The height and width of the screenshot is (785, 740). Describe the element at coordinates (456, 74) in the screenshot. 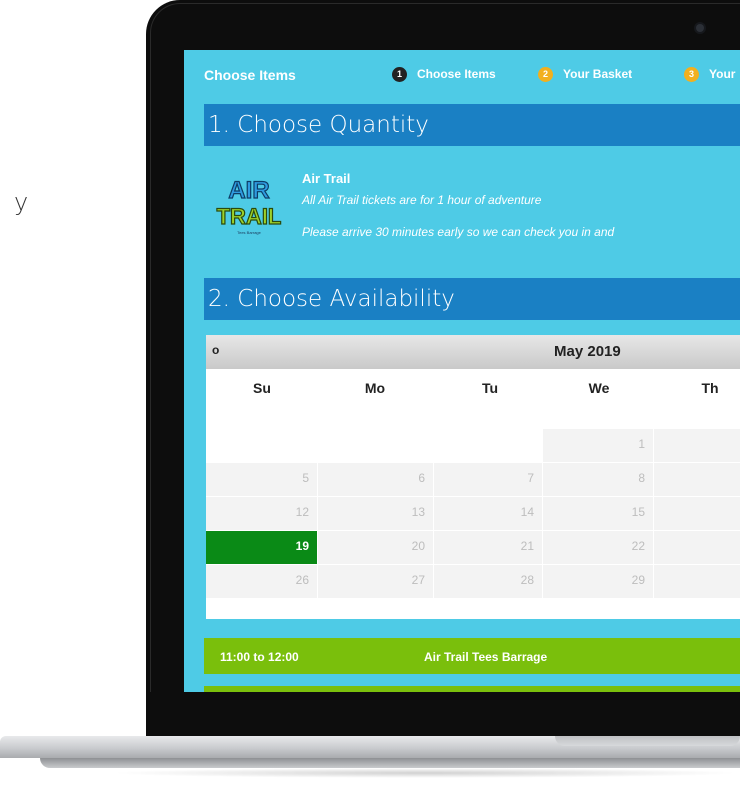

I see `step-label: Choose Items` at that location.